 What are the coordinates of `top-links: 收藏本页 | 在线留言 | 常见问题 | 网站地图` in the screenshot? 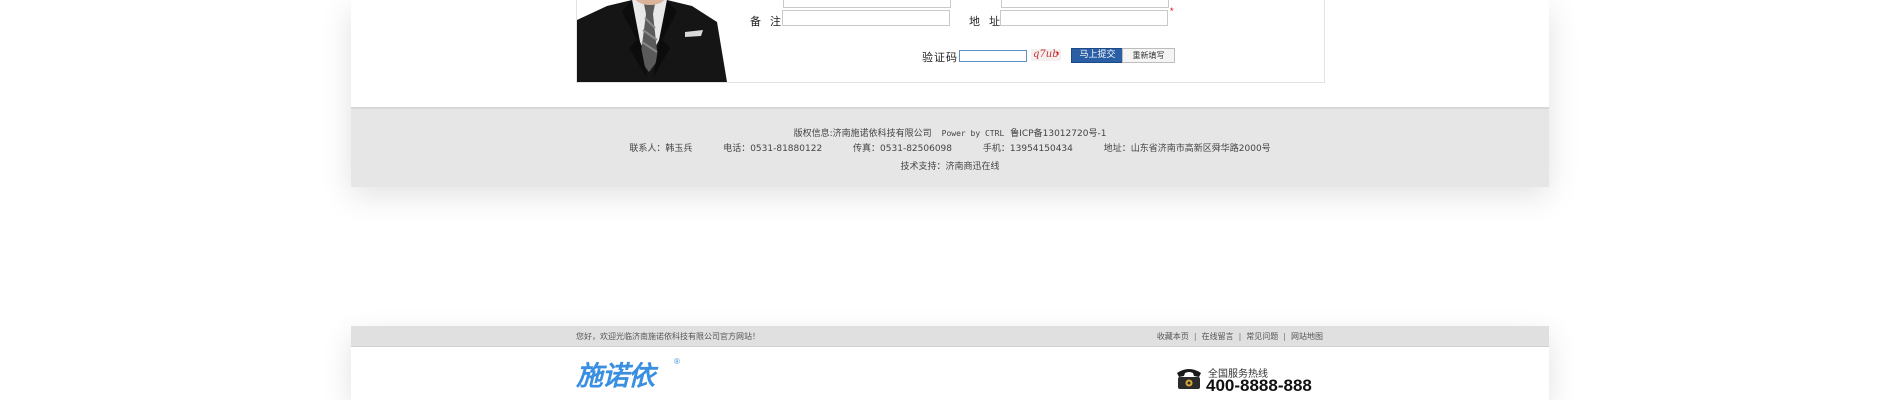 It's located at (1240, 336).